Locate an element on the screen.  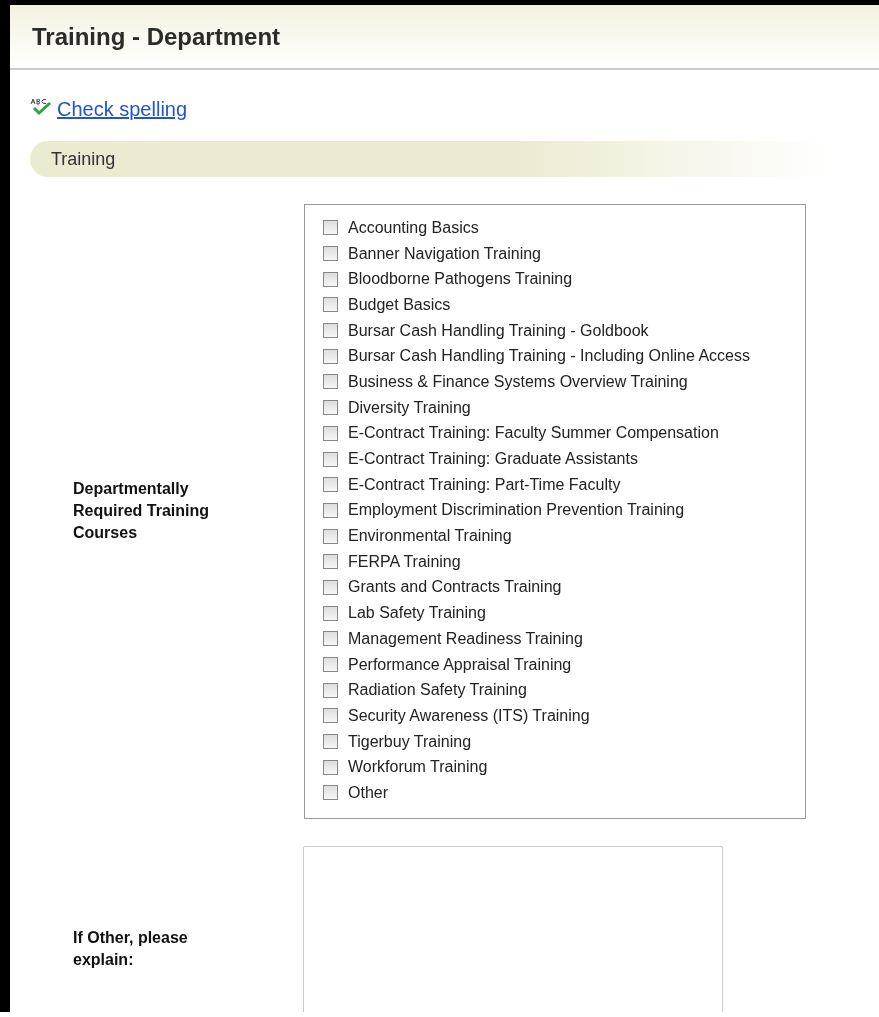
field-label: Departmentally Required Training Courses is located at coordinates (141, 511).